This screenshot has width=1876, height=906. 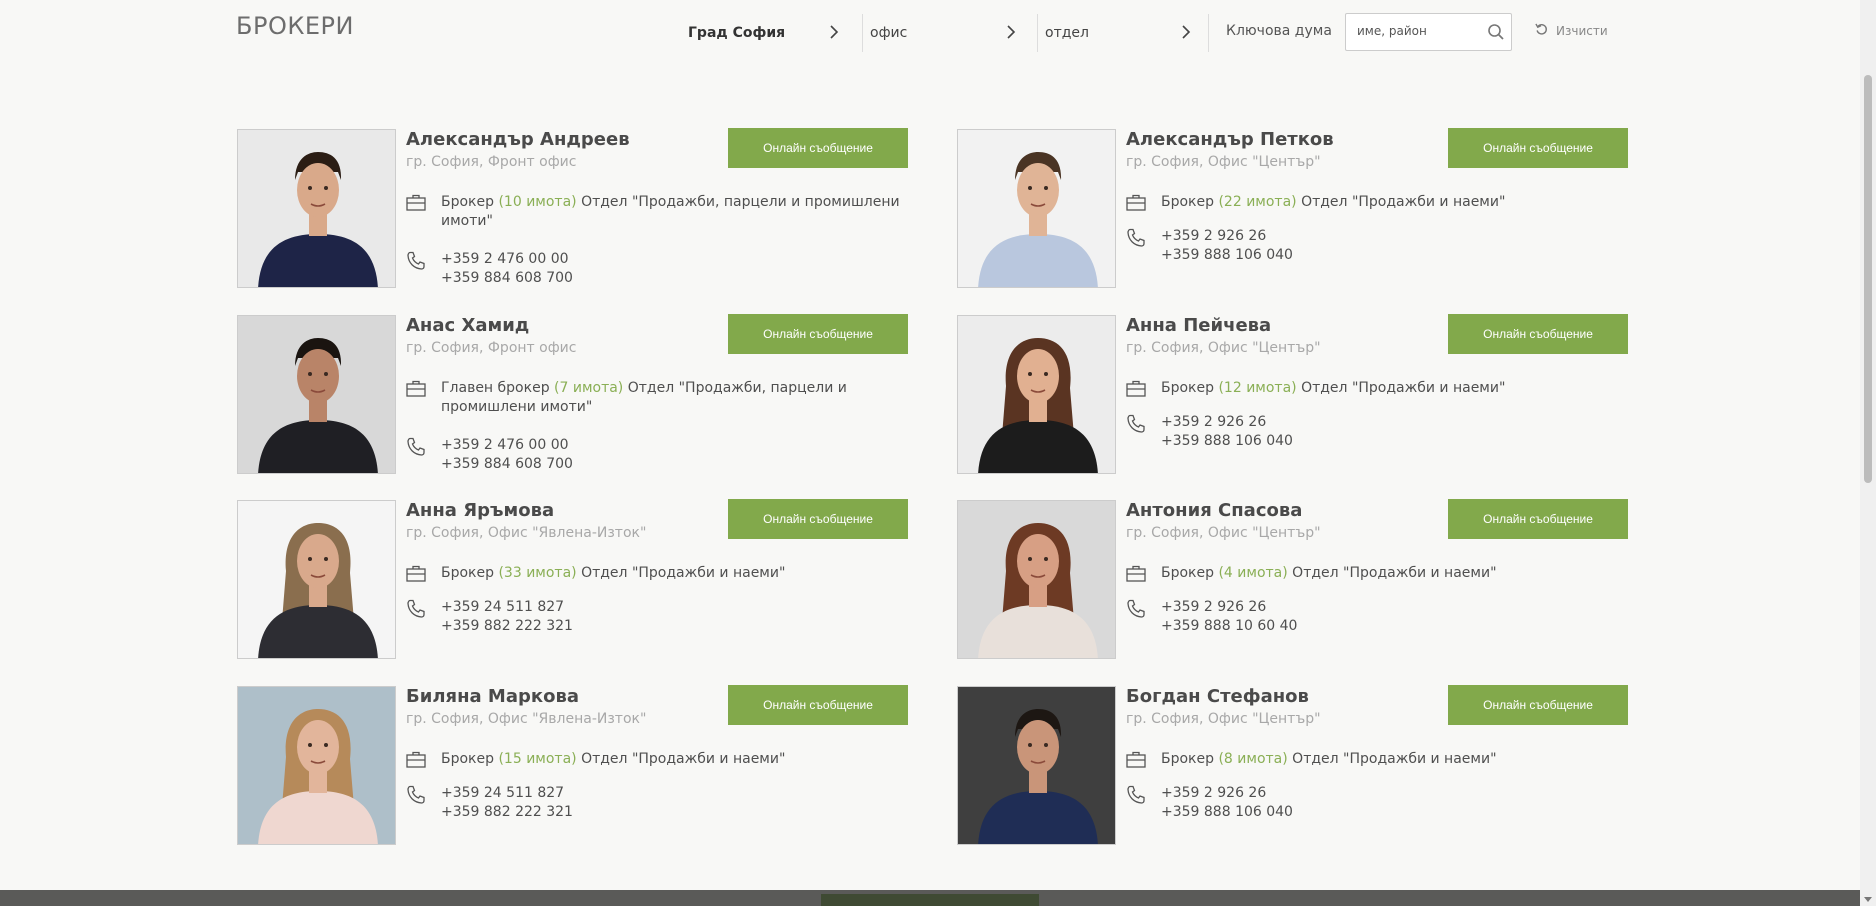 What do you see at coordinates (1252, 759) in the screenshot?
I see `listings-count-link: (8 имота)` at bounding box center [1252, 759].